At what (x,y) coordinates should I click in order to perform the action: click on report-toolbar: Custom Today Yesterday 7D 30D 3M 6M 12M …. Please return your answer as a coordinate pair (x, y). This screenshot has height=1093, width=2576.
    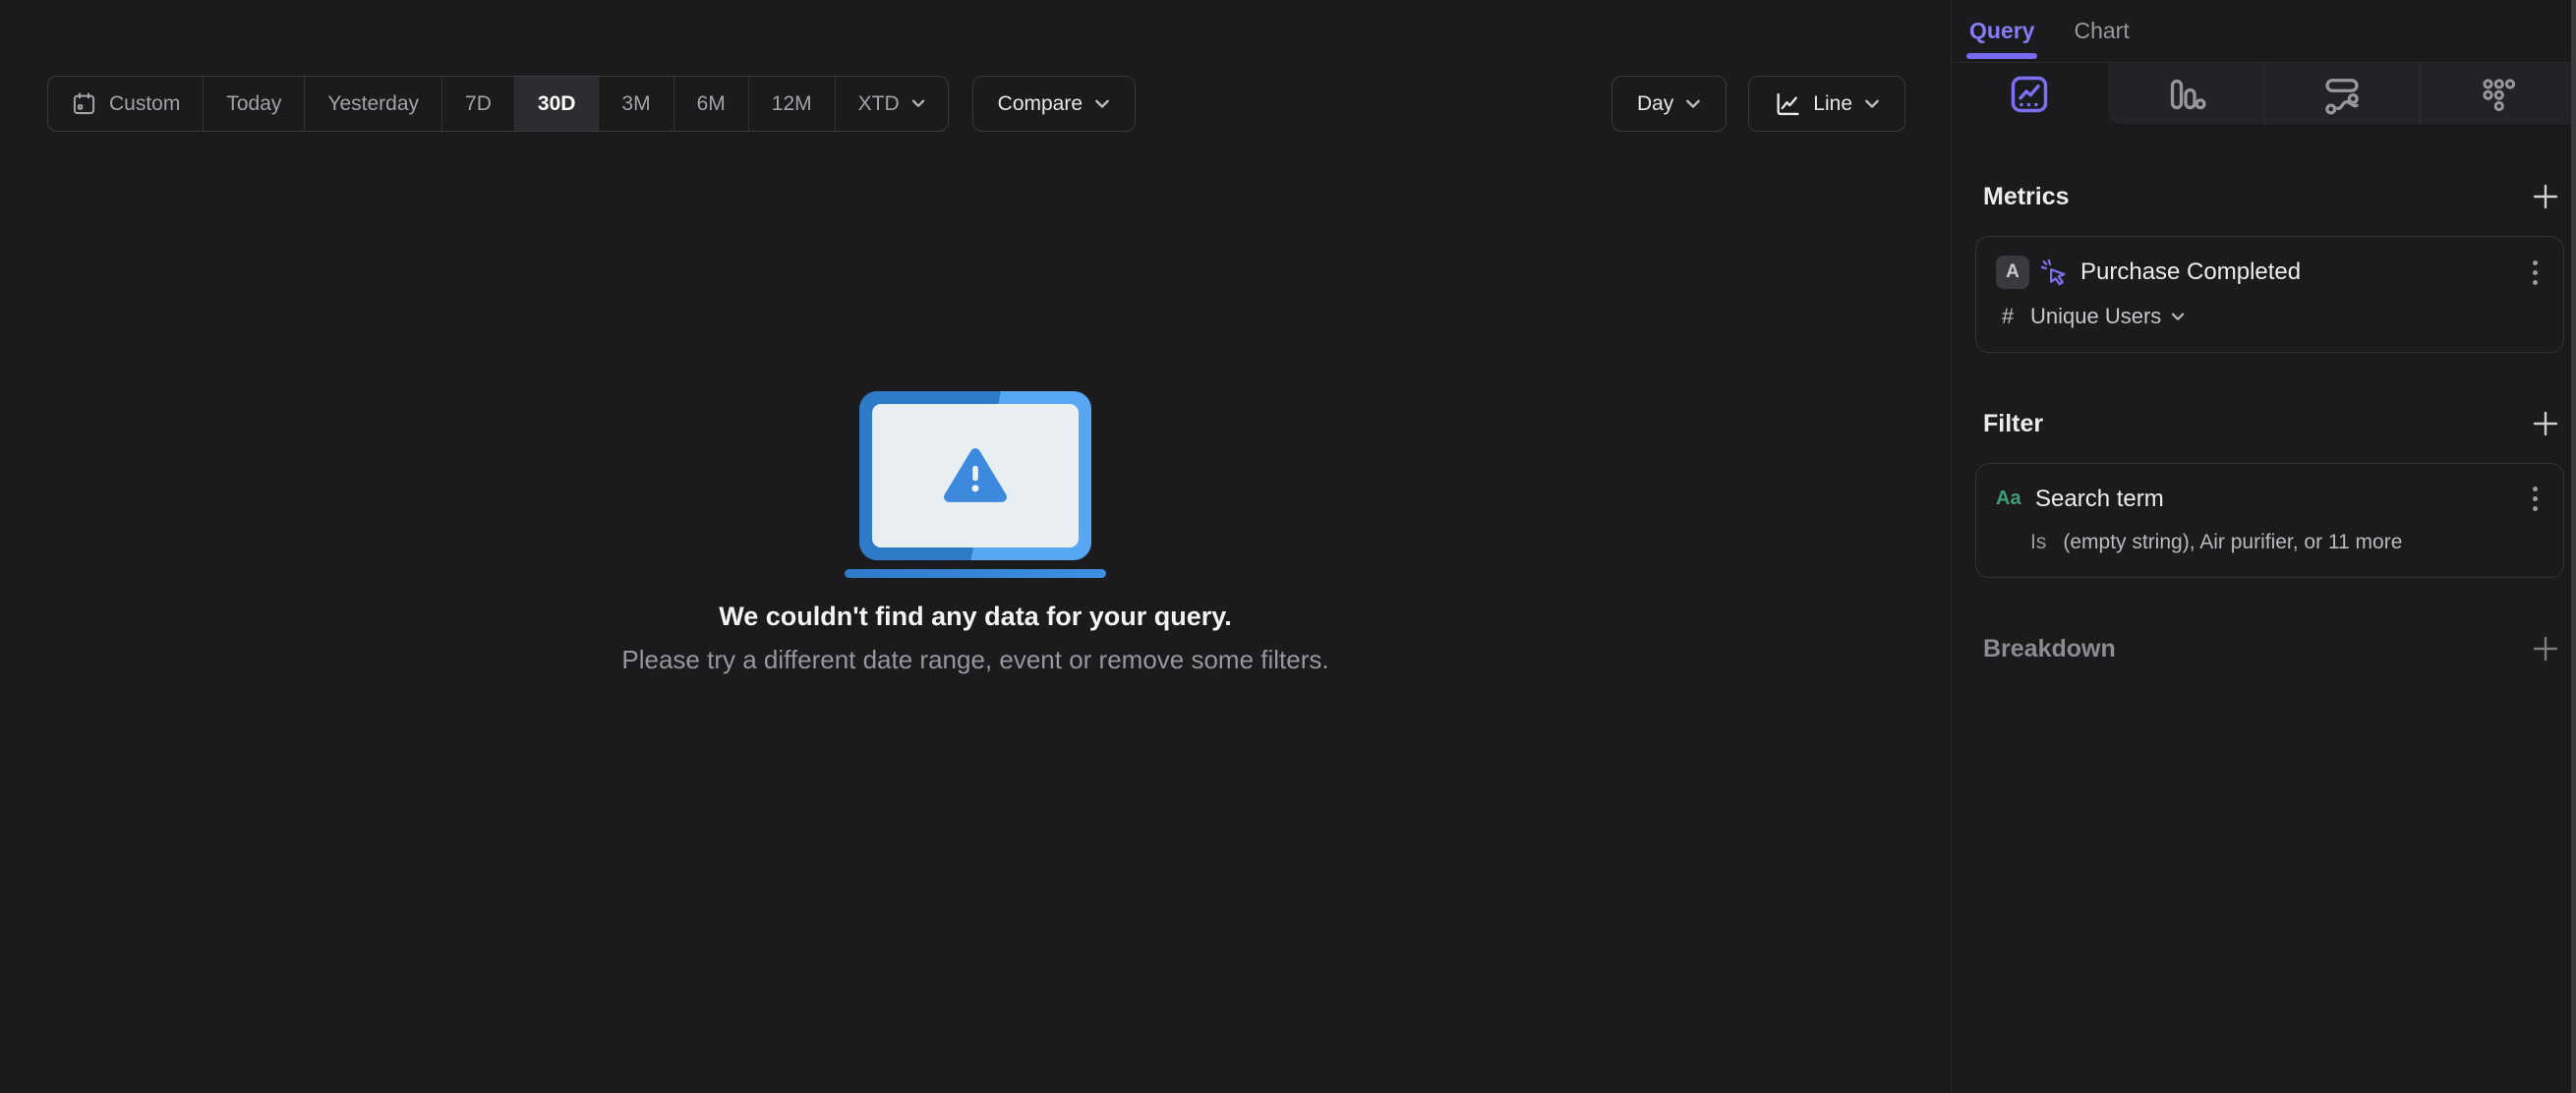
    Looking at the image, I should click on (976, 104).